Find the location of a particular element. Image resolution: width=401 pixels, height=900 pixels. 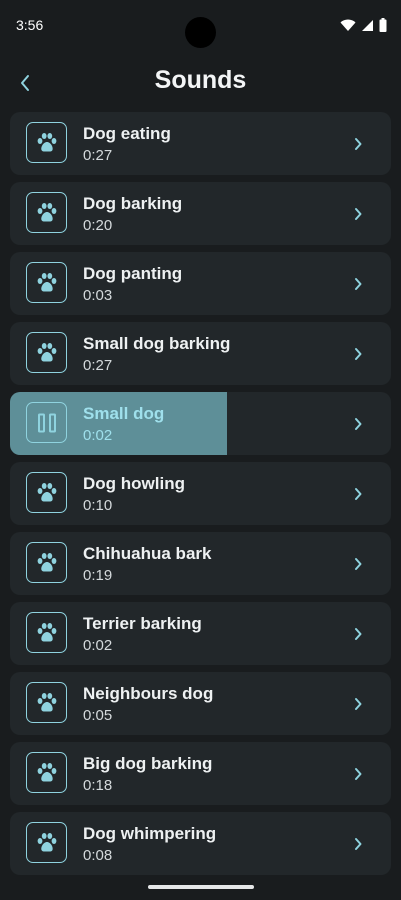

sound-duration: 0:03 is located at coordinates (98, 295).